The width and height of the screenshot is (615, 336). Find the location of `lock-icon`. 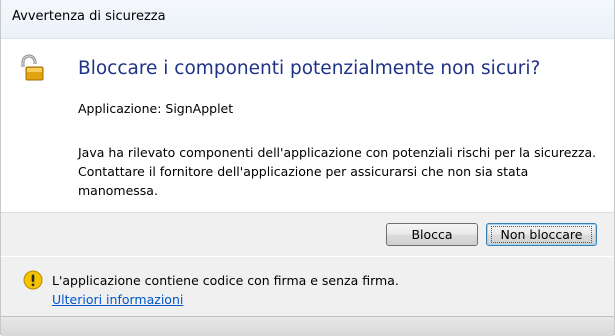

lock-icon is located at coordinates (32, 70).